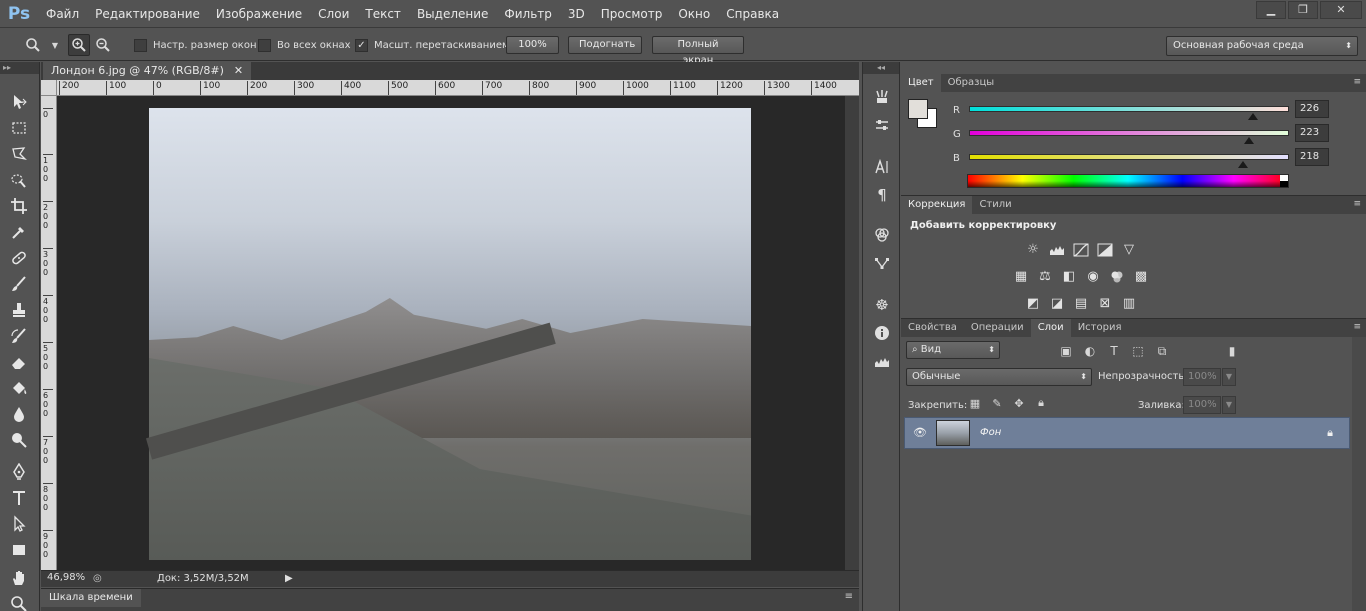 The width and height of the screenshot is (1366, 611). I want to click on channel-mixer-icon, so click(1117, 277).